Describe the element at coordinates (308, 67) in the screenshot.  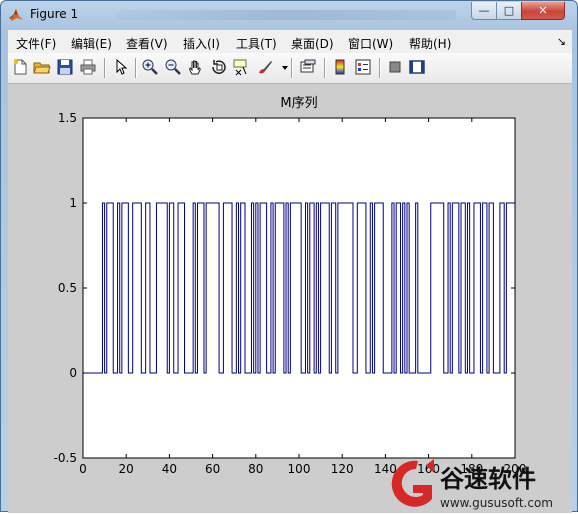
I see `link-plot-icon` at that location.